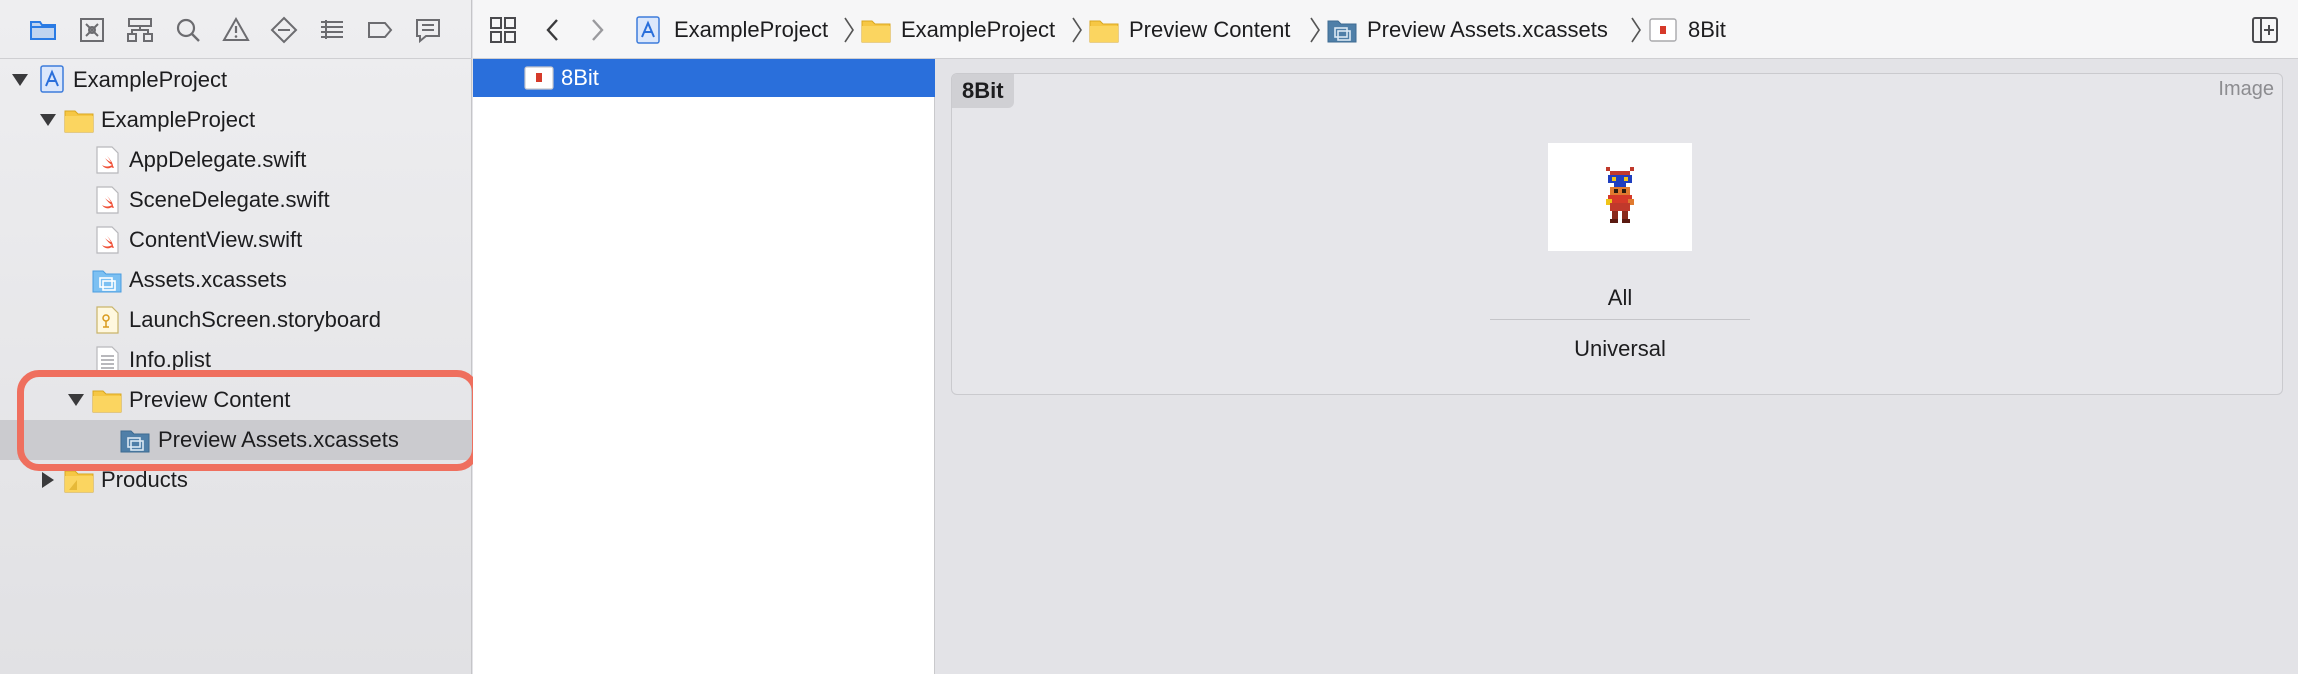 The height and width of the screenshot is (674, 2298). Describe the element at coordinates (188, 30) in the screenshot. I see `search-icon` at that location.